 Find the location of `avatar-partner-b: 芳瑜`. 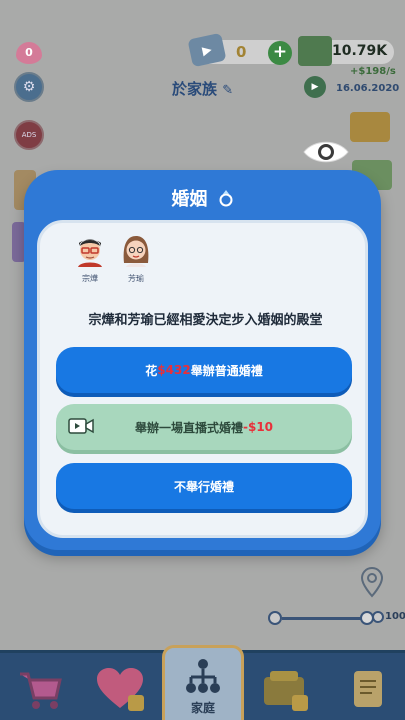

avatar-partner-b: 芳瑜 is located at coordinates (136, 258).